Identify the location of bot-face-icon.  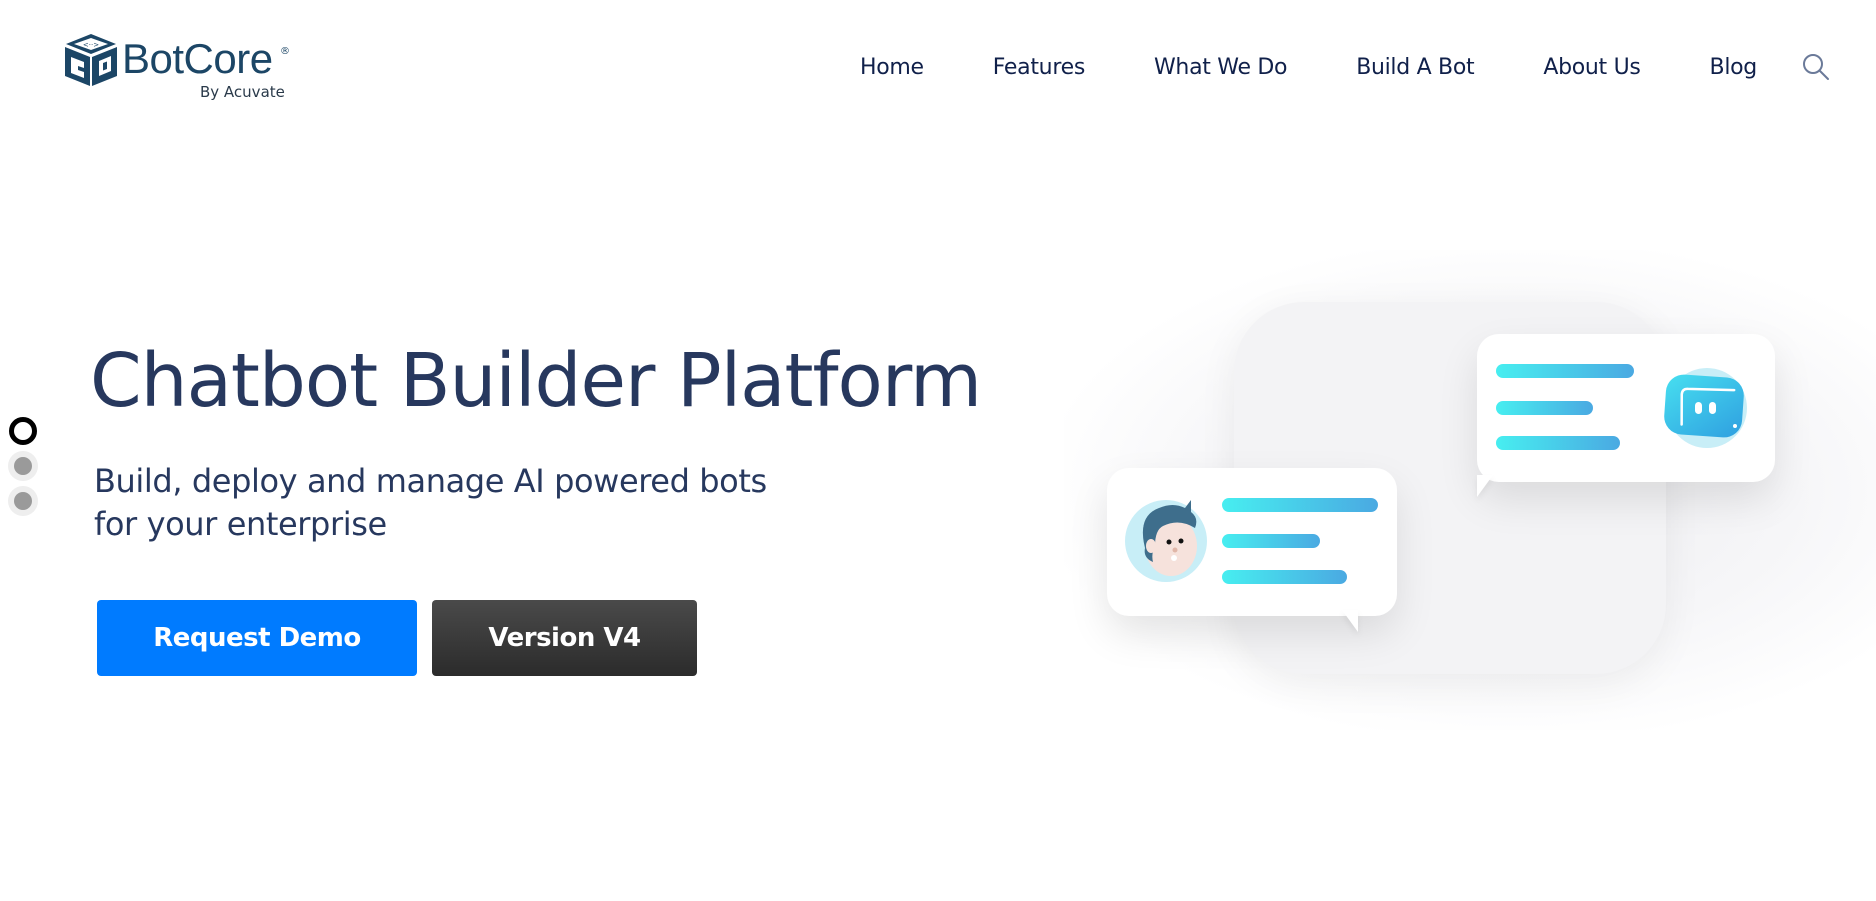
(1704, 406).